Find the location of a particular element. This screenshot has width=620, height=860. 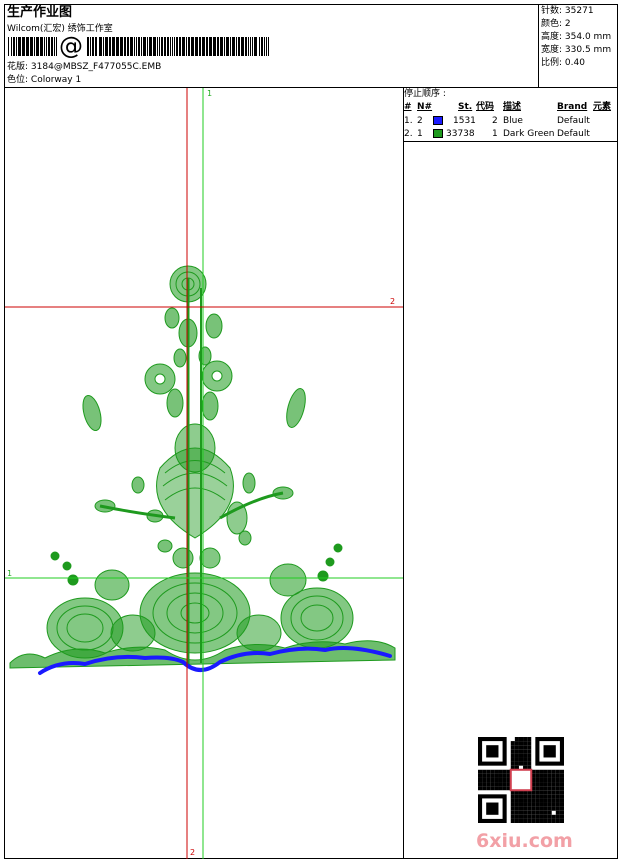

barcode-at-symbol: @ is located at coordinates (71, 46).